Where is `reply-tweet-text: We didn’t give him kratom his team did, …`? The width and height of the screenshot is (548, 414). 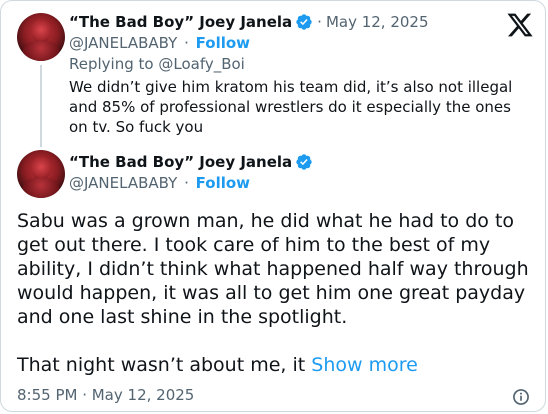
reply-tweet-text: We didn’t give him kratom his team did, … is located at coordinates (291, 107).